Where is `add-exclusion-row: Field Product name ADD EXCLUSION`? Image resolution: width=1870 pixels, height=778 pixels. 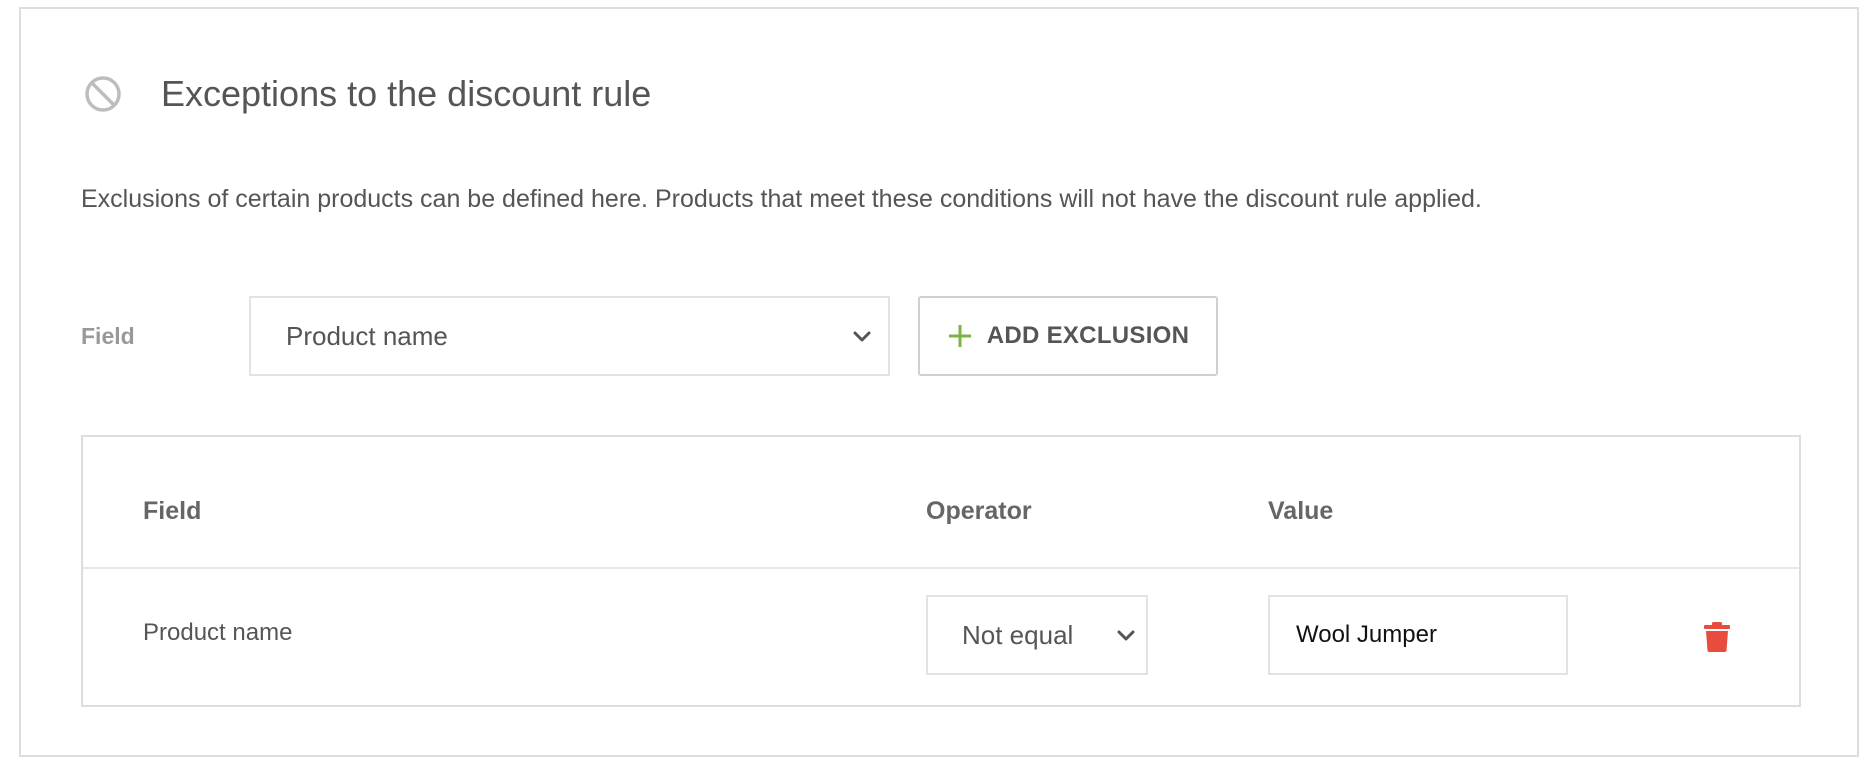 add-exclusion-row: Field Product name ADD EXCLUSION is located at coordinates (649, 336).